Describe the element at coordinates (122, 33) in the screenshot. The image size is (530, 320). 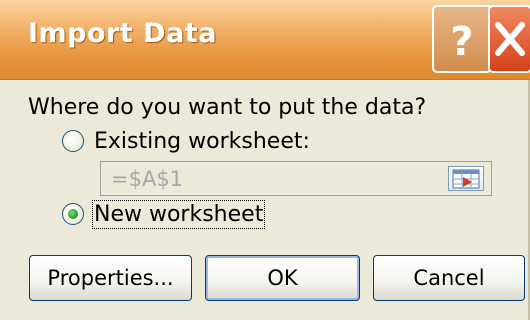
I see `dialog-title: Import Data` at that location.